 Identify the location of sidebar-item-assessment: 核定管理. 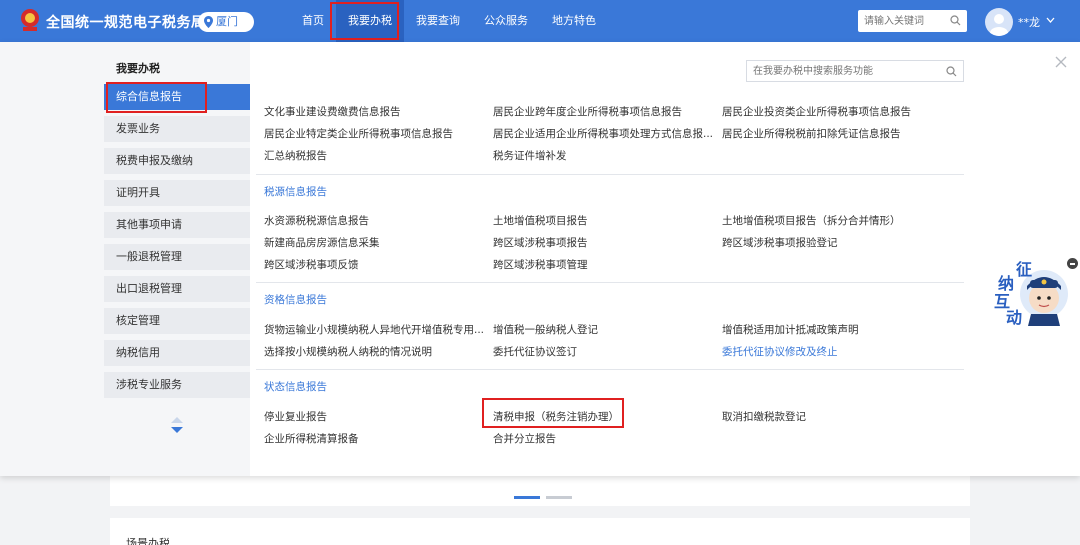
(177, 321).